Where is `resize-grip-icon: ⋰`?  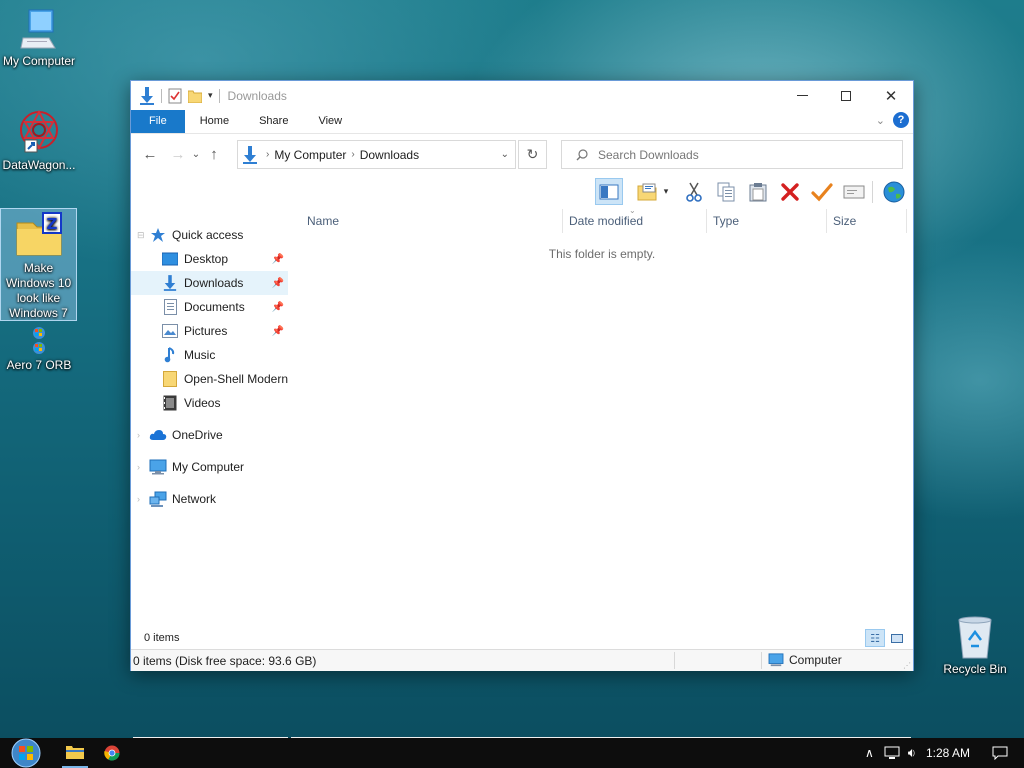
resize-grip-icon: ⋰ is located at coordinates (907, 665).